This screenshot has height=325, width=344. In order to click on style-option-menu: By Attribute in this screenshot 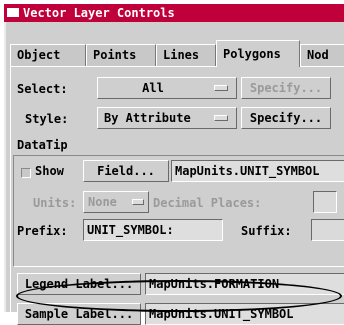, I will do `click(167, 118)`.